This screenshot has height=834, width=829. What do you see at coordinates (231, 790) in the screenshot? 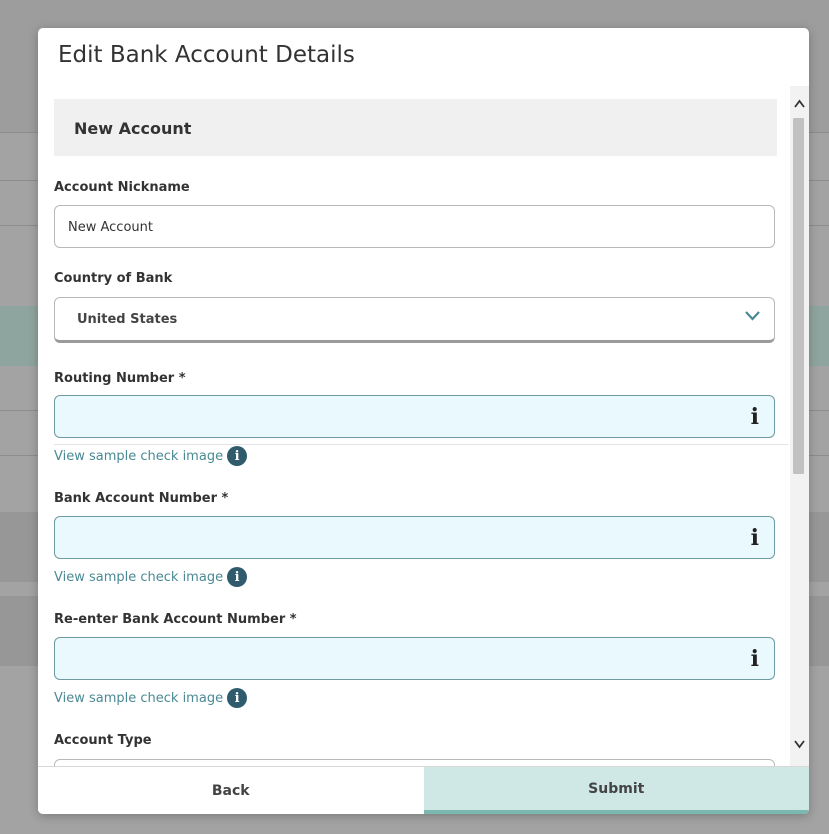
I see `back-button: Back` at bounding box center [231, 790].